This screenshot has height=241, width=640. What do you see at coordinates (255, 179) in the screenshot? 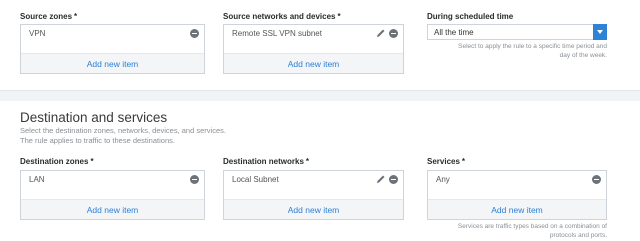
I see `destination-network-item-label: Local Subnet` at bounding box center [255, 179].